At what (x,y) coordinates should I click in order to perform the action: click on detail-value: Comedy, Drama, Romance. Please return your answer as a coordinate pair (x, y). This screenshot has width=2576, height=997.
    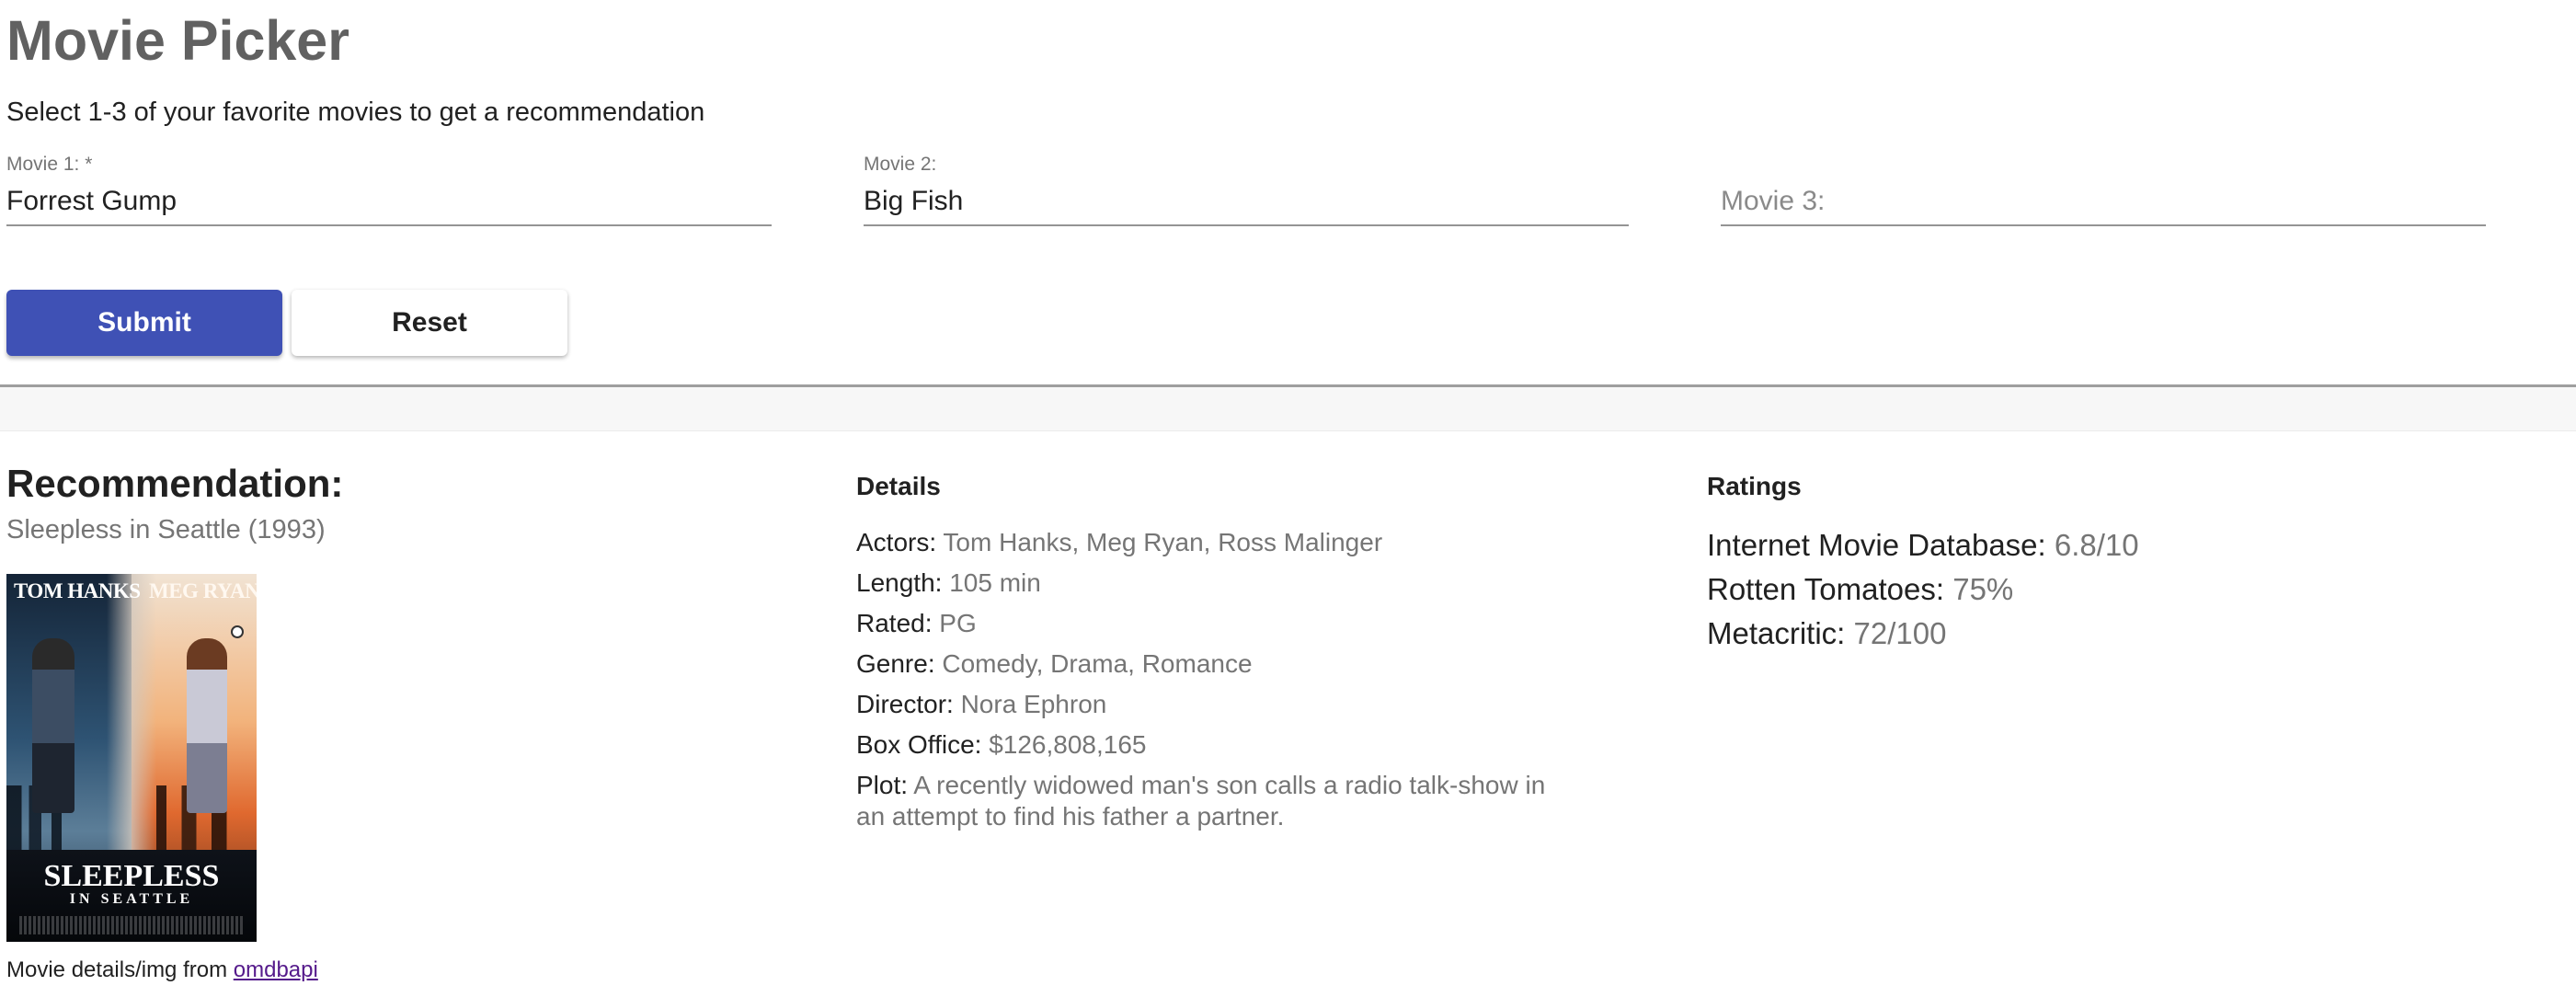
    Looking at the image, I should click on (1097, 663).